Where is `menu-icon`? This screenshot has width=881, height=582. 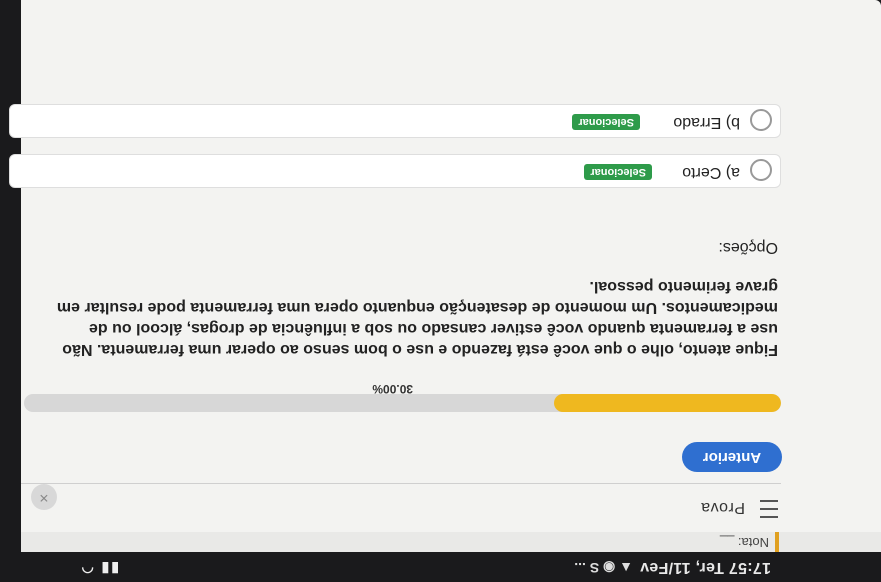 menu-icon is located at coordinates (769, 508).